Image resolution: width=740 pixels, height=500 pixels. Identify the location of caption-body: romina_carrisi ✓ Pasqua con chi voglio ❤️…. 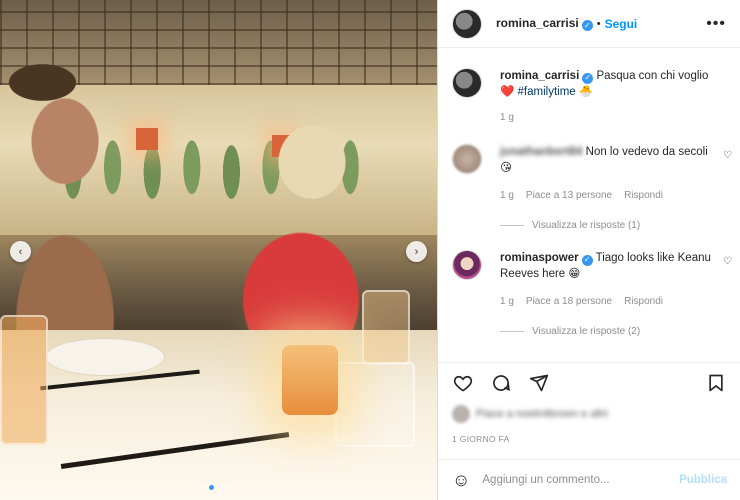
(610, 84).